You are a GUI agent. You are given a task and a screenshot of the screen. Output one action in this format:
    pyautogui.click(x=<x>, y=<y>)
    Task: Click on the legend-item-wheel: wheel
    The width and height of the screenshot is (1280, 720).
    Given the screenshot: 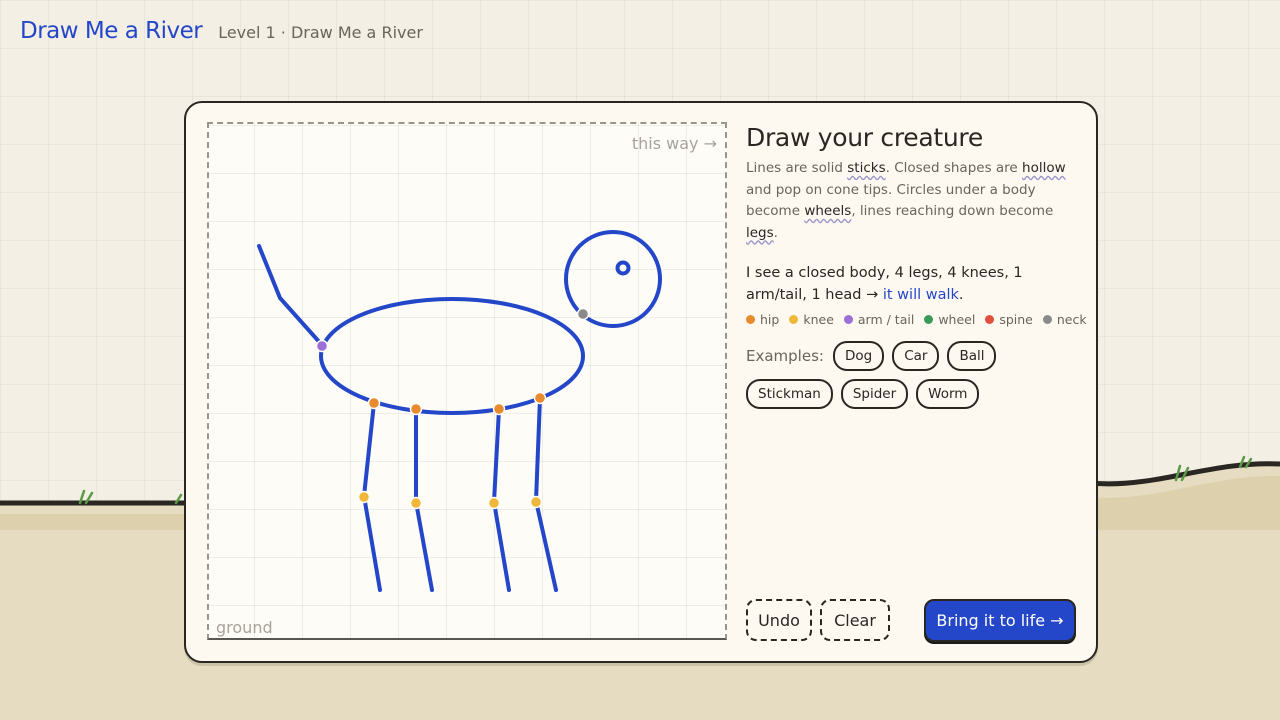 What is the action you would take?
    pyautogui.click(x=949, y=319)
    